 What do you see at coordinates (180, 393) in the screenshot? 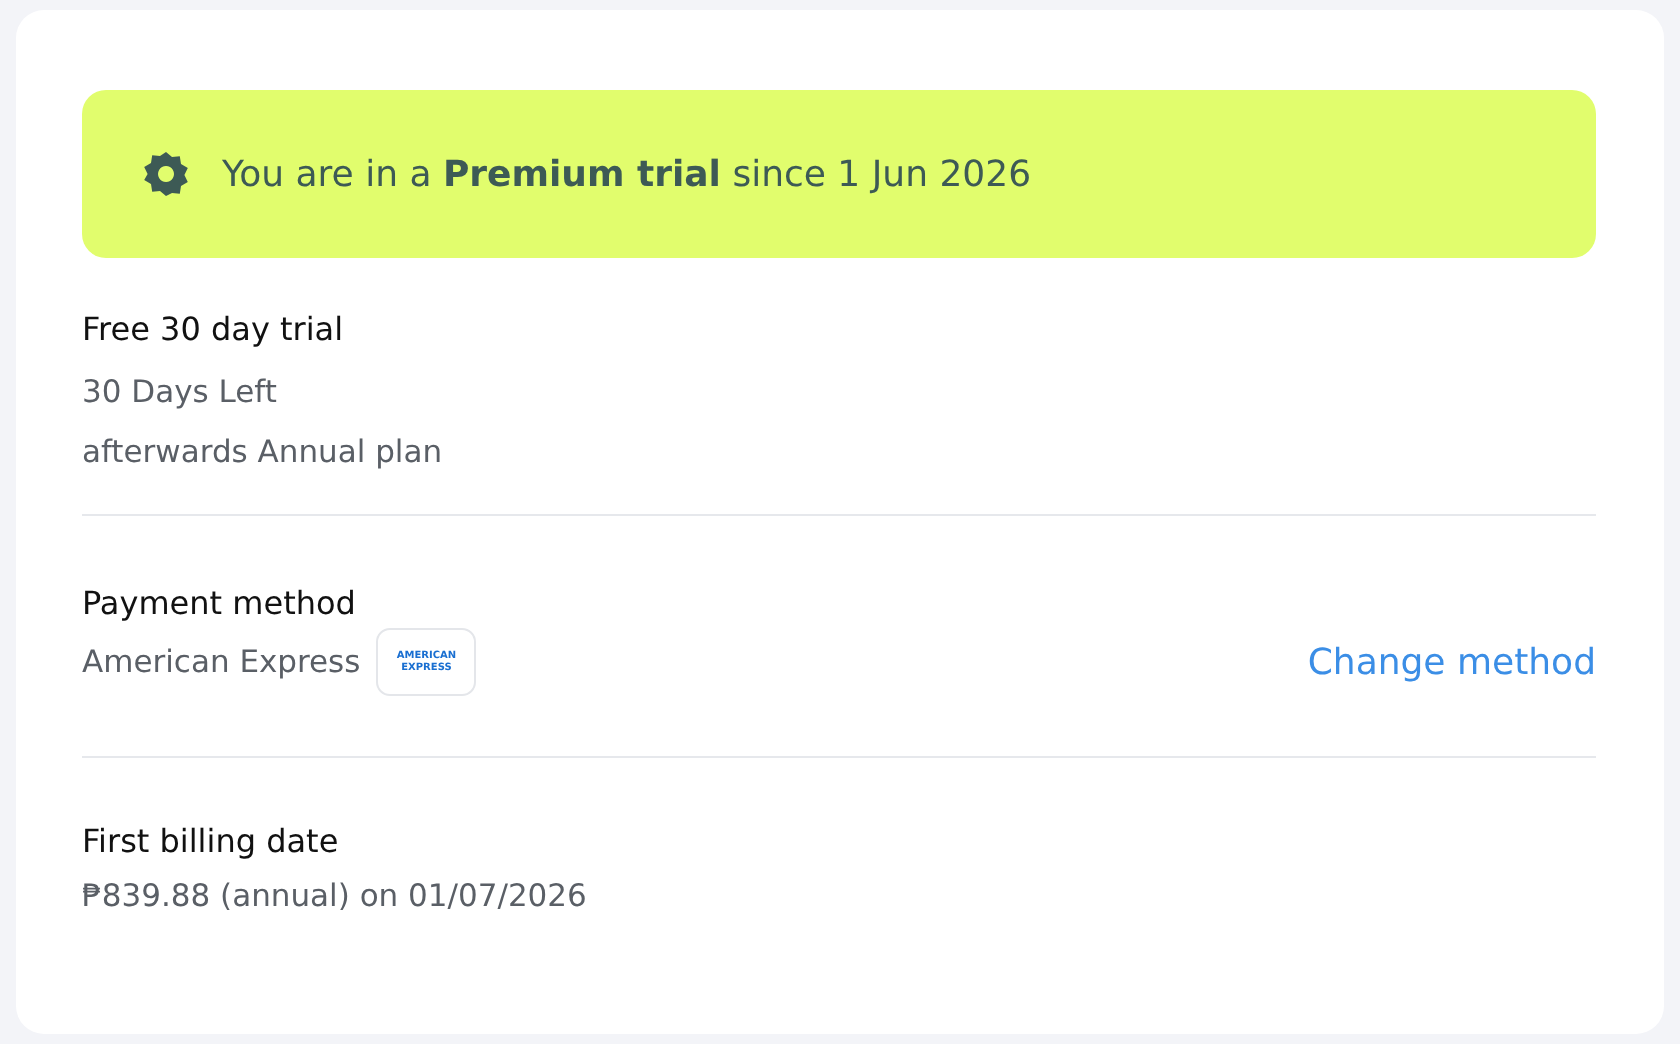
I see `trial-detail: 30 Days Left` at bounding box center [180, 393].